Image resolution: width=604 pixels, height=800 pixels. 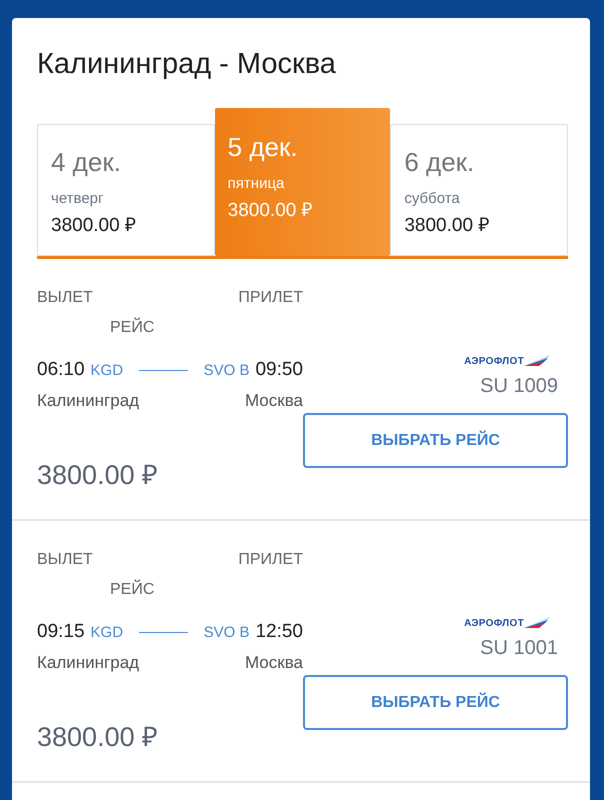 I want to click on departure-time: 06:10, so click(x=61, y=370).